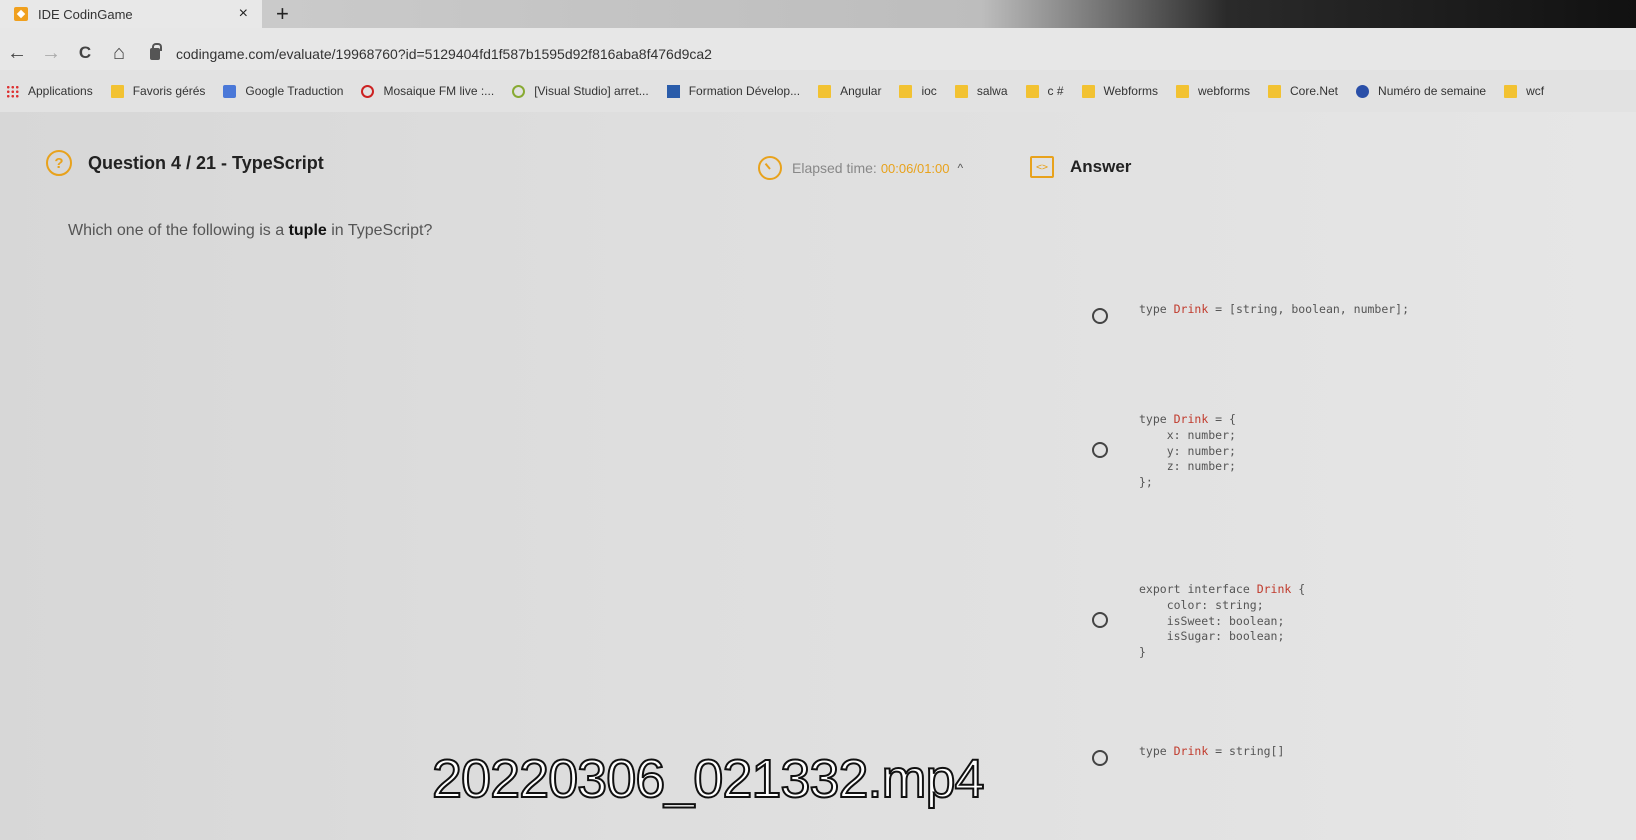 The image size is (1636, 840). I want to click on bookmark-label: Angular, so click(861, 91).